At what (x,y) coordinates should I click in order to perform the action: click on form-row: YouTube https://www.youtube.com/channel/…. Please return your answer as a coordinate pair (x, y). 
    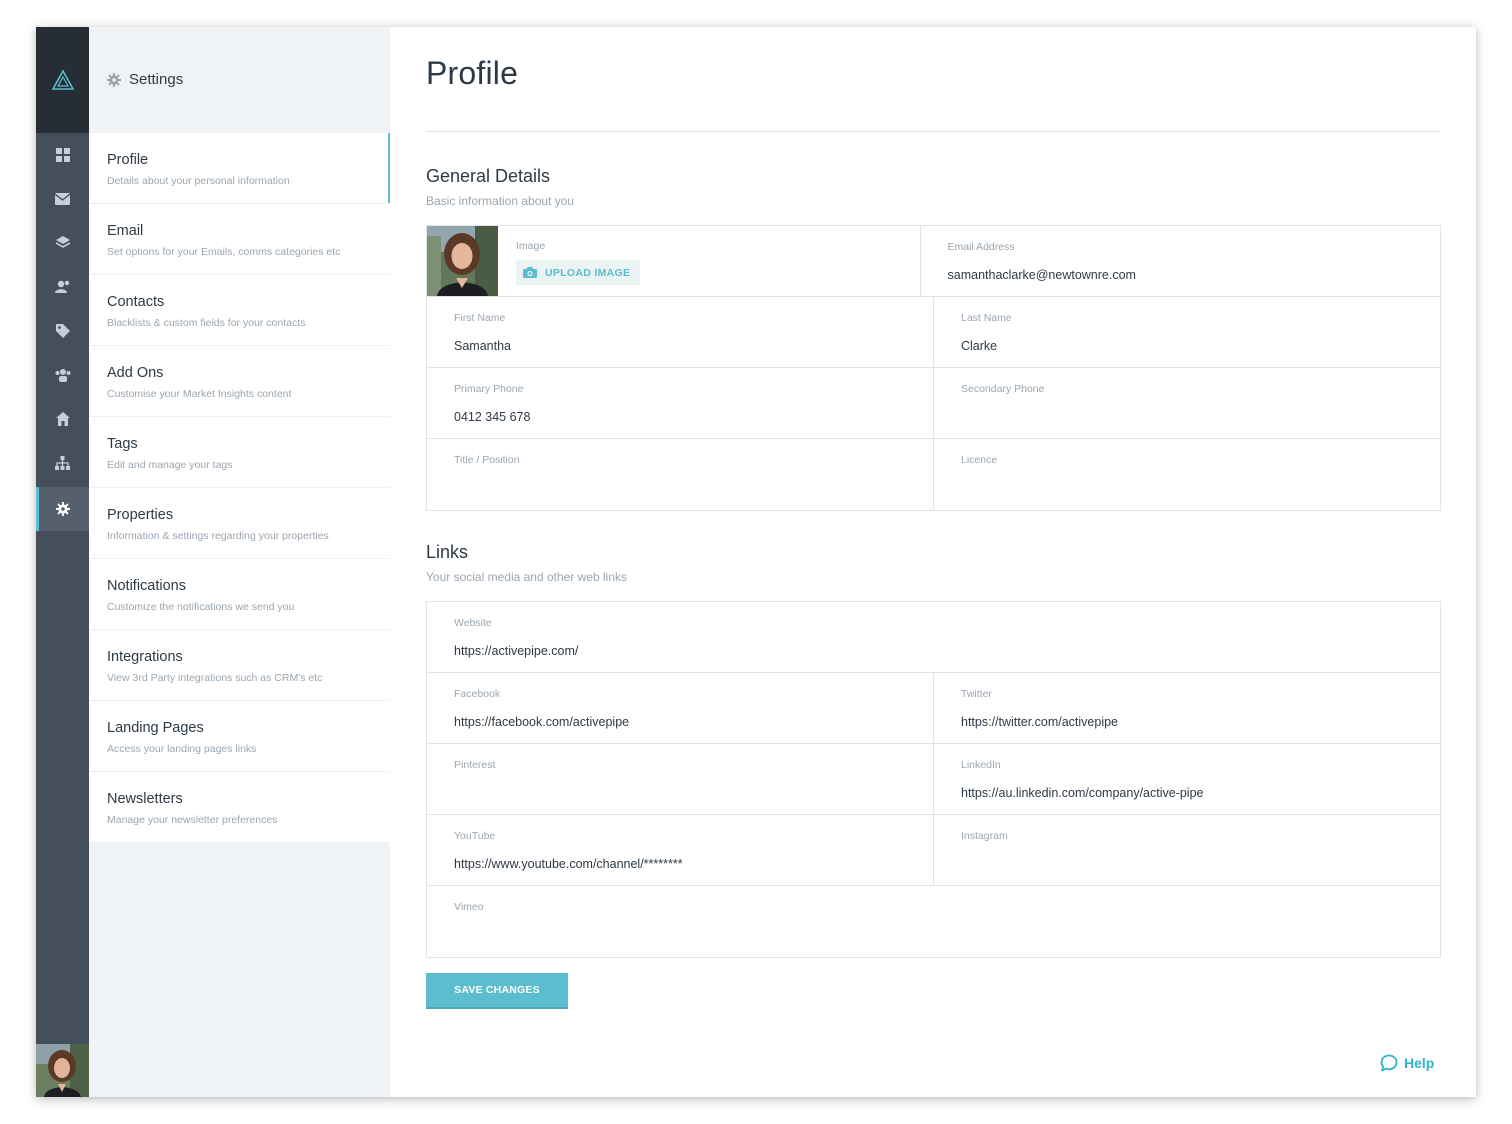
    Looking at the image, I should click on (933, 850).